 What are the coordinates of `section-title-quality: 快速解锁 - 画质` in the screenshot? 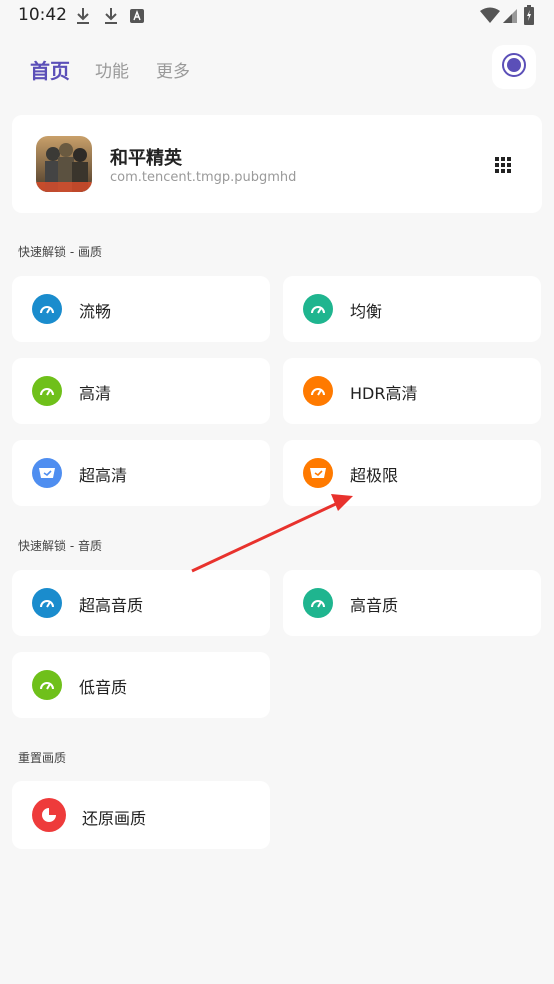 It's located at (60, 252).